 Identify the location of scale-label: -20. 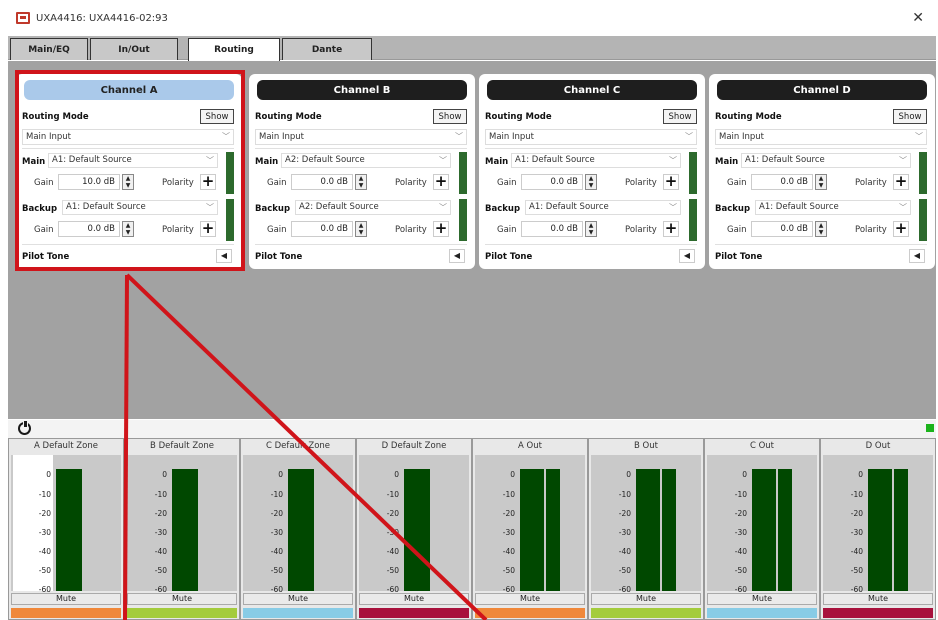
(624, 513).